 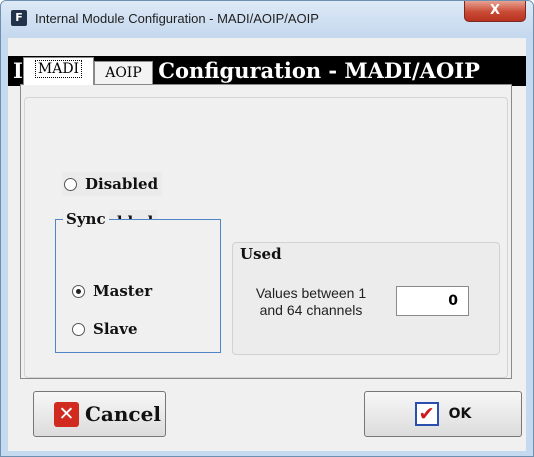 What do you see at coordinates (78, 291) in the screenshot?
I see `master-radio-icon` at bounding box center [78, 291].